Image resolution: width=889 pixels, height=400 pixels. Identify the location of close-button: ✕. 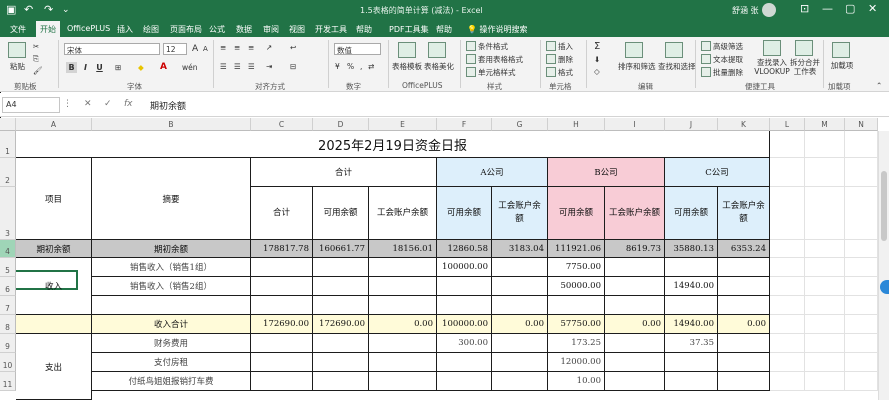
(872, 8).